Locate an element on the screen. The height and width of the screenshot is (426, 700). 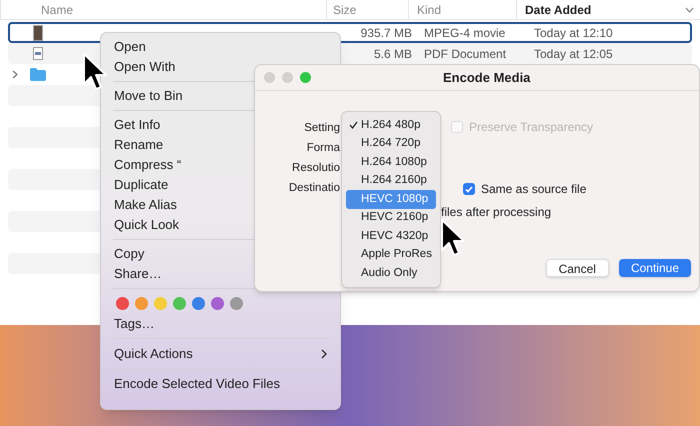
option-label: Apple ProRes is located at coordinates (396, 254).